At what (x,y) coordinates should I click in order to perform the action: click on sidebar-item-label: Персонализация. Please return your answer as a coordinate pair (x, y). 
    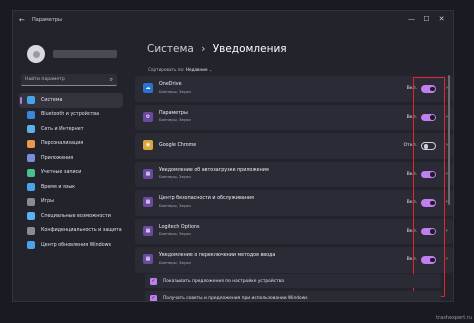
    Looking at the image, I should click on (62, 144).